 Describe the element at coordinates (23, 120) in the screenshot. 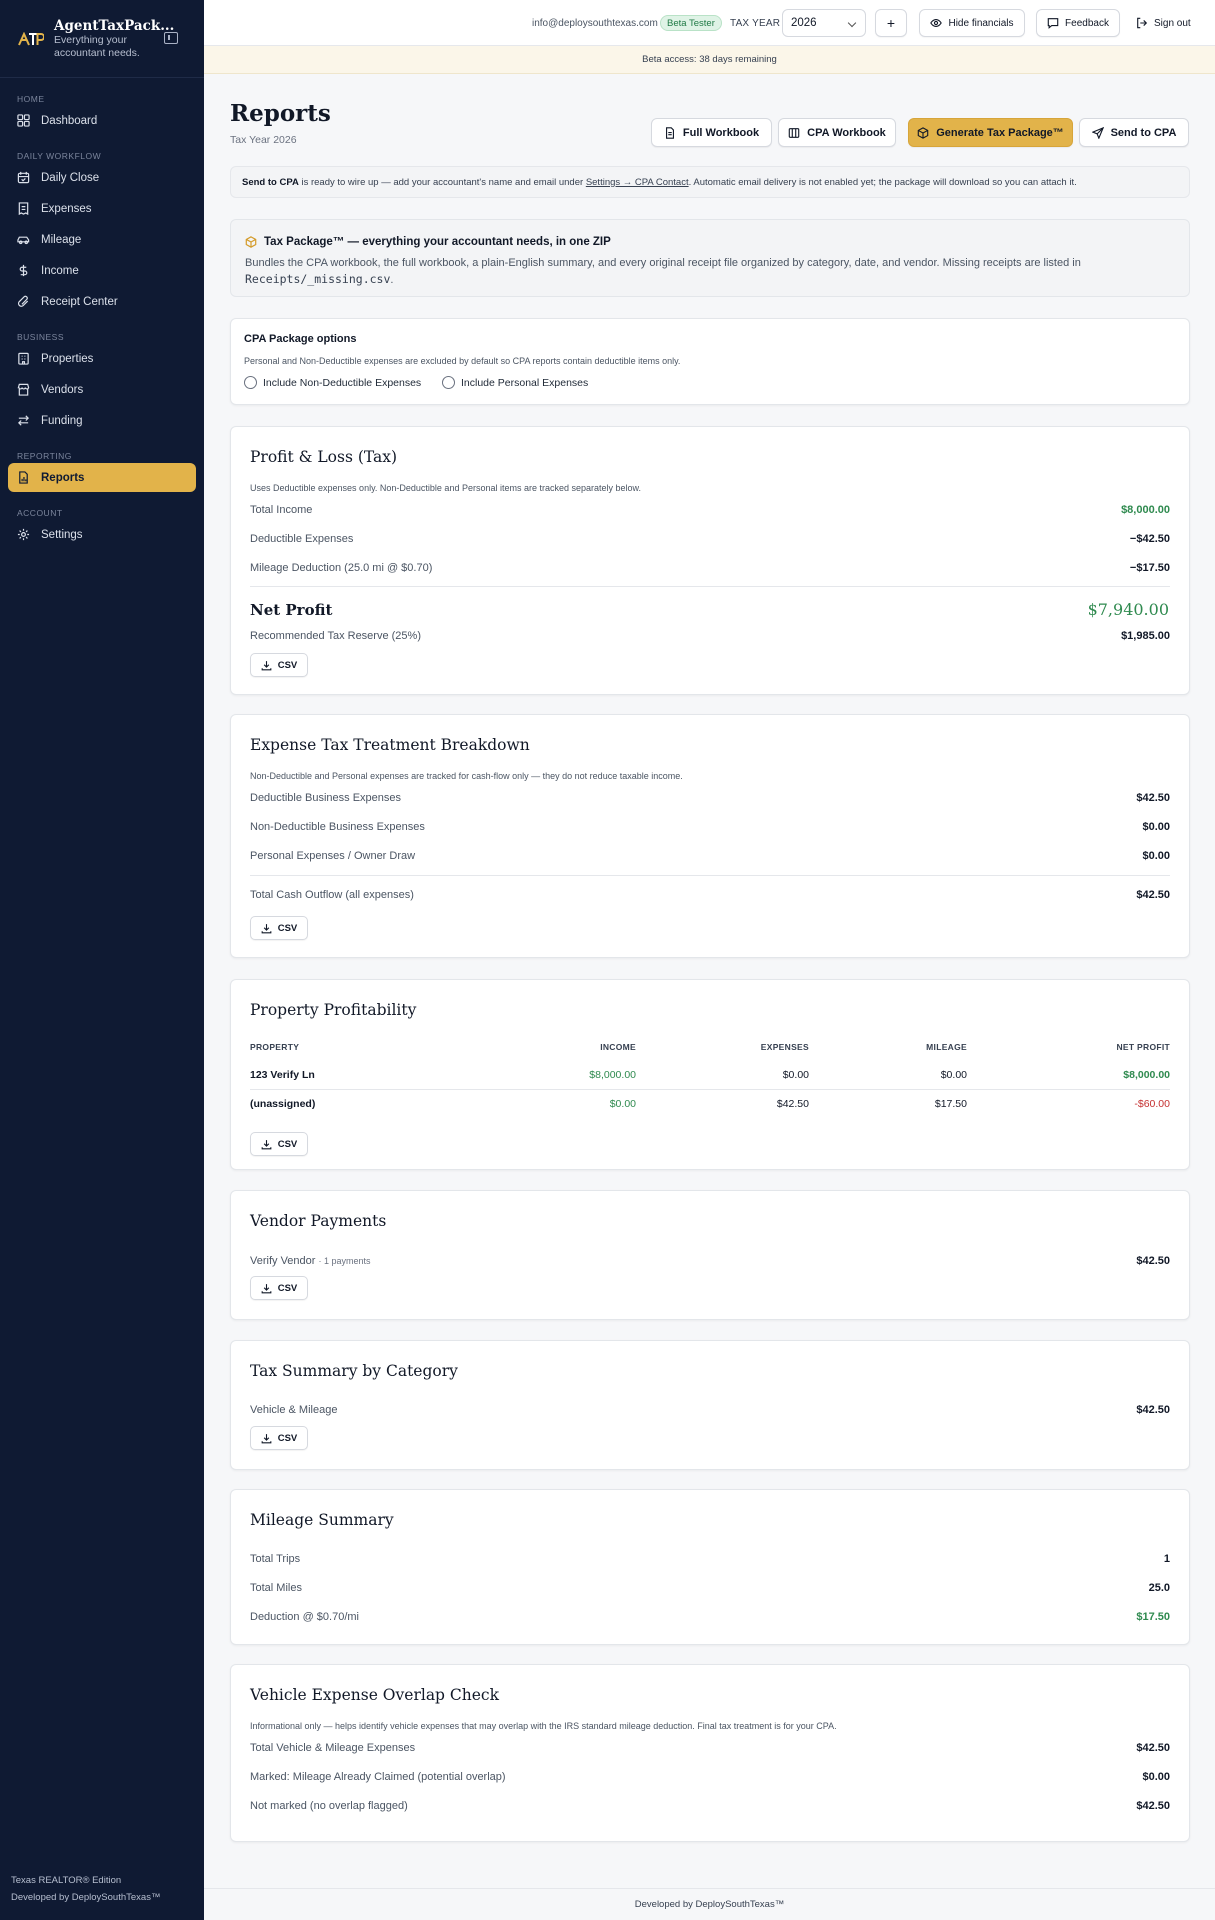

I see `grid-icon` at that location.